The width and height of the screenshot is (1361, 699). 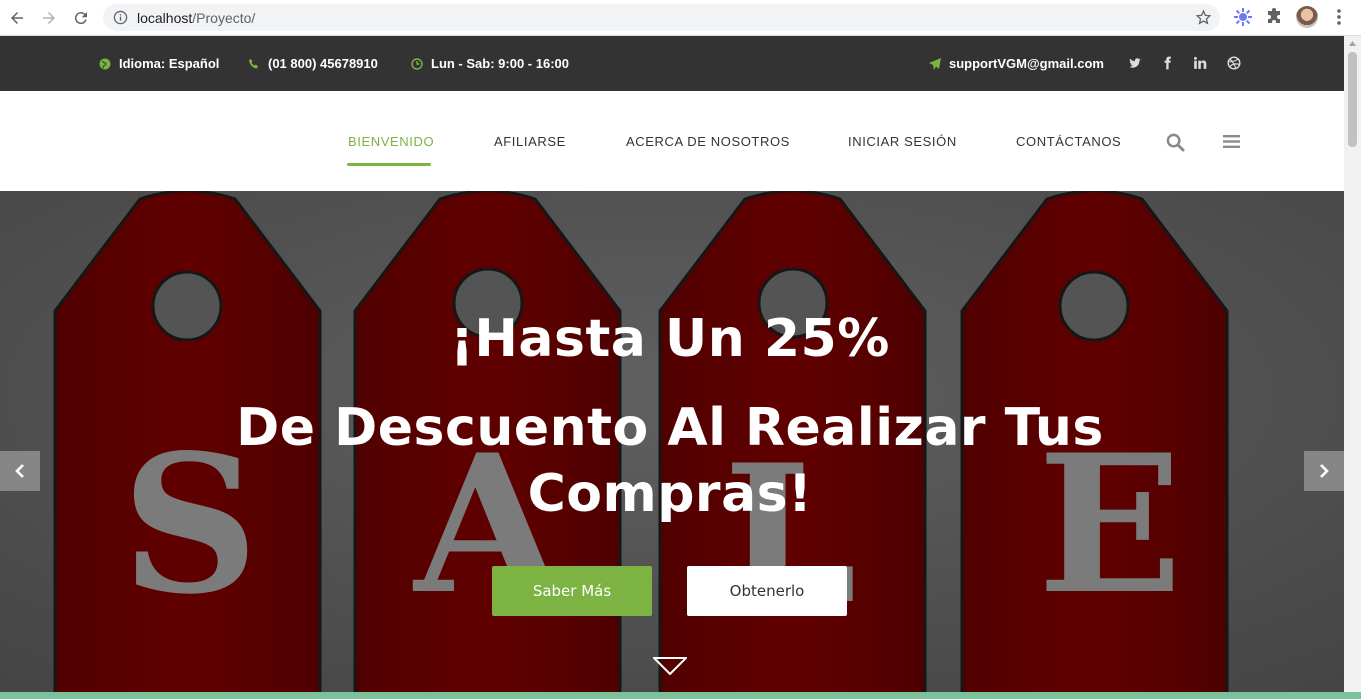 I want to click on phone-number: (01 800) 45678910, so click(x=323, y=63).